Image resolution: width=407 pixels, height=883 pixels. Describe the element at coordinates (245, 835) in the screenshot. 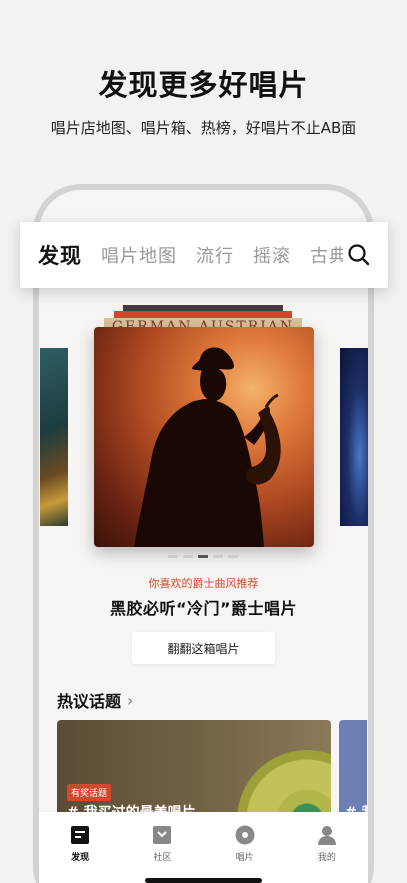

I see `record-icon` at that location.